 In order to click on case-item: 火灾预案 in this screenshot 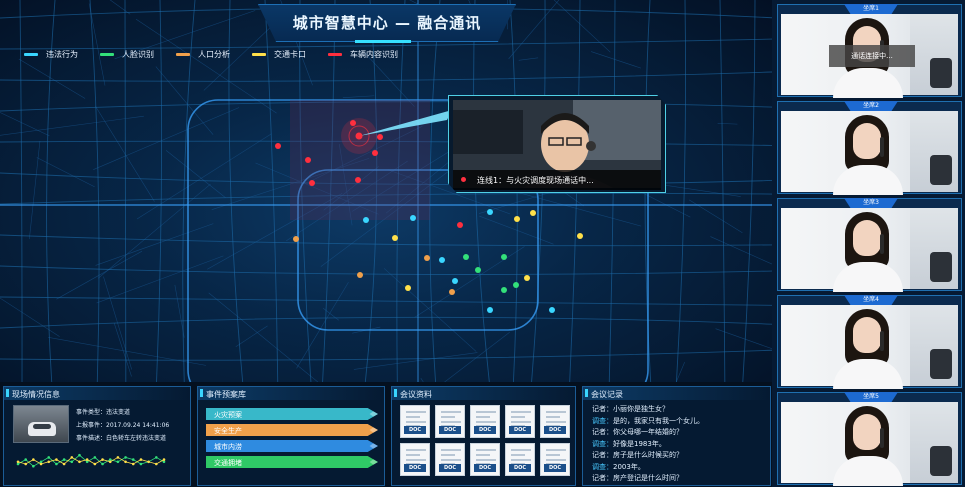, I will do `click(292, 414)`.